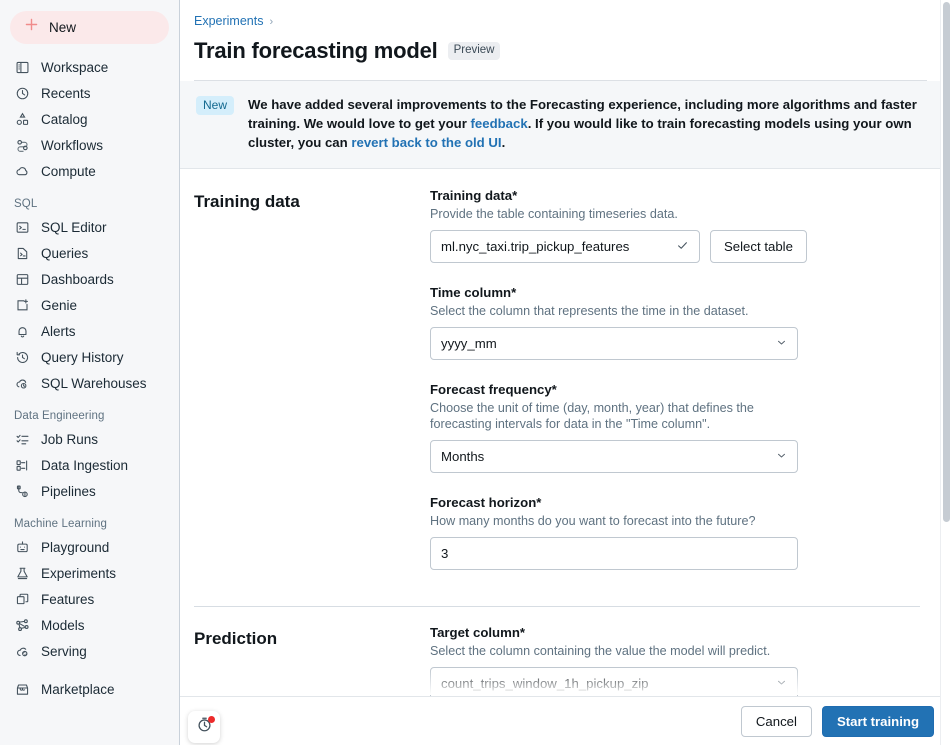  What do you see at coordinates (89, 625) in the screenshot?
I see `sidebar-item-models: Models` at bounding box center [89, 625].